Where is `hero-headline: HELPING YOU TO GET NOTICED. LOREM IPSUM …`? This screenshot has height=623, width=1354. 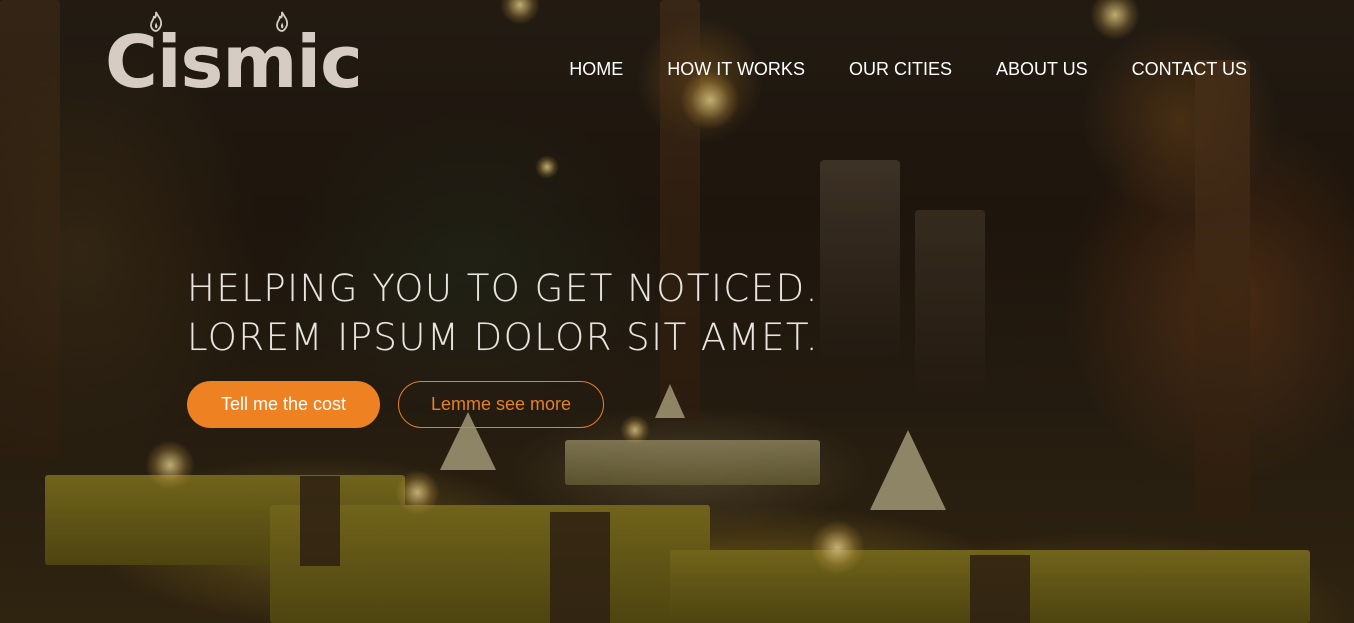 hero-headline: HELPING YOU TO GET NOTICED. LOREM IPSUM … is located at coordinates (537, 313).